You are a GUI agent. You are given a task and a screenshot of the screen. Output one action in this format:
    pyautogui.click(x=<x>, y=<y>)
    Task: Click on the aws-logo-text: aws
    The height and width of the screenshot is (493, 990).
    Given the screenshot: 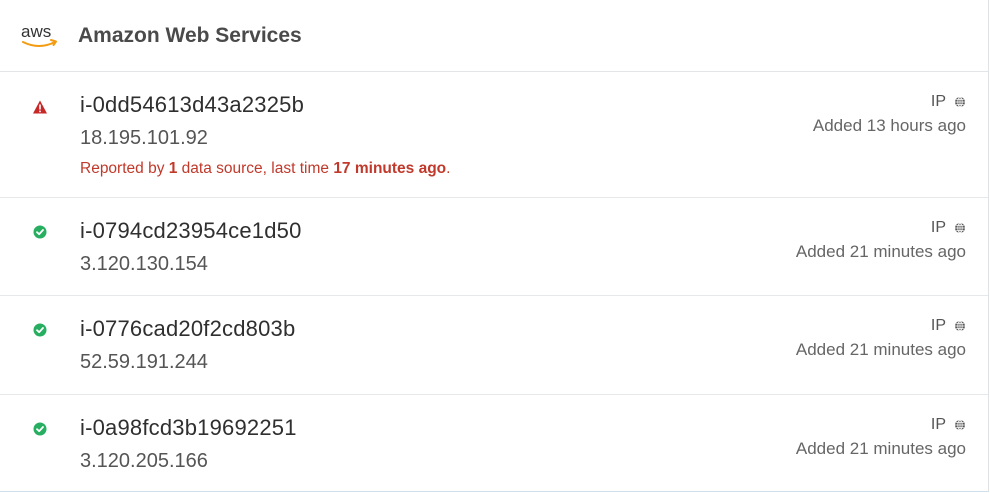 What is the action you would take?
    pyautogui.click(x=36, y=31)
    